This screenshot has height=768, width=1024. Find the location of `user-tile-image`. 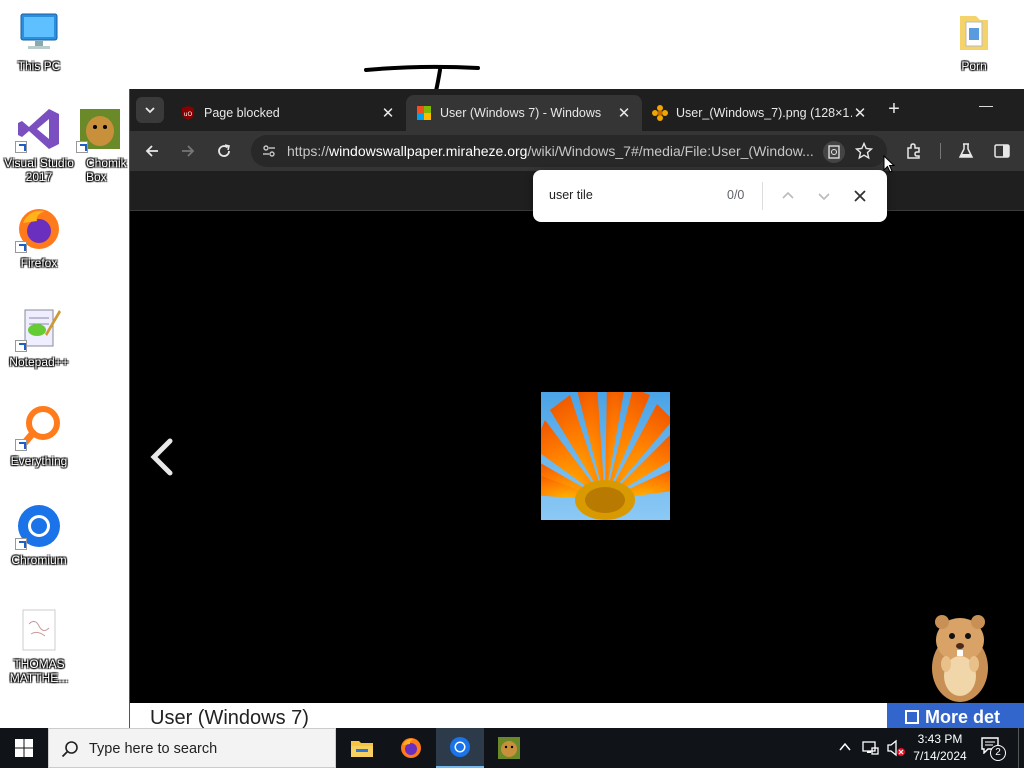

user-tile-image is located at coordinates (605, 456).